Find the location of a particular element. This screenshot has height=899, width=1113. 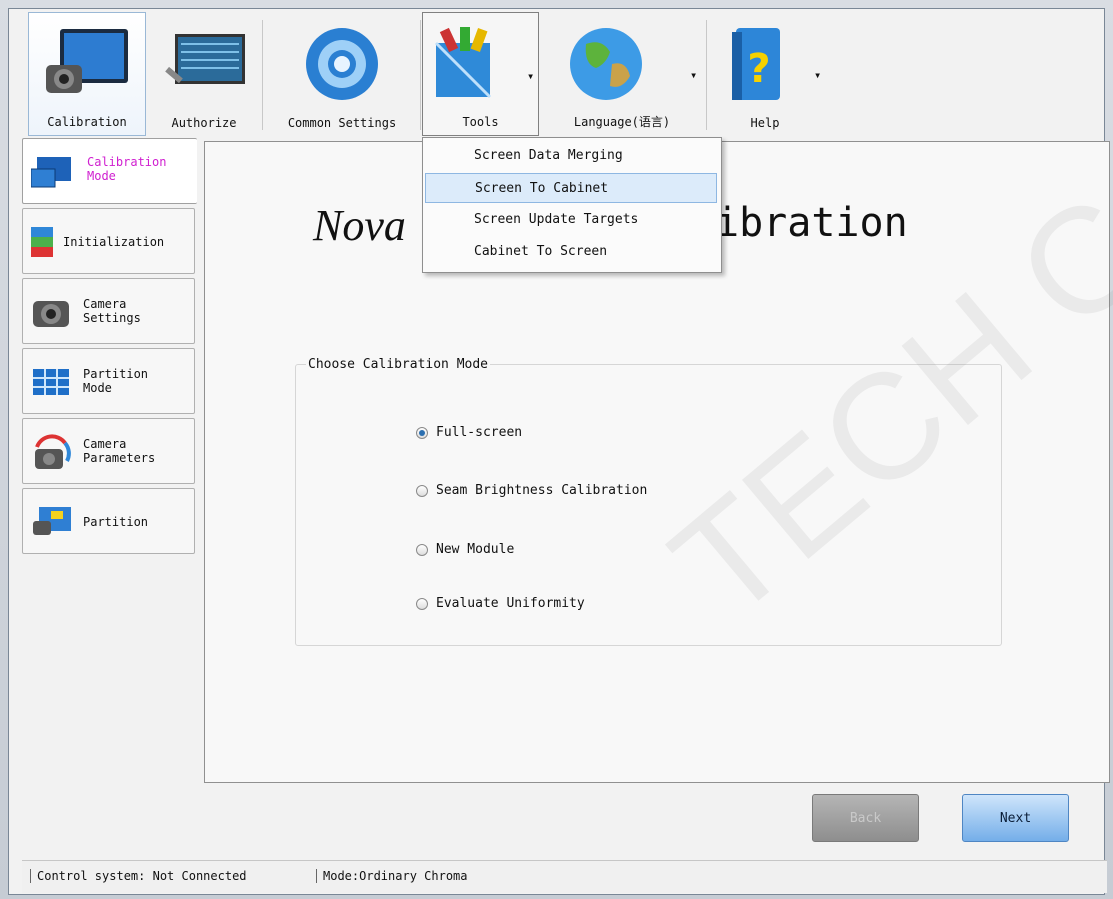

radio-evaluate-uniformity: Evaluate Uniformity is located at coordinates (500, 603).